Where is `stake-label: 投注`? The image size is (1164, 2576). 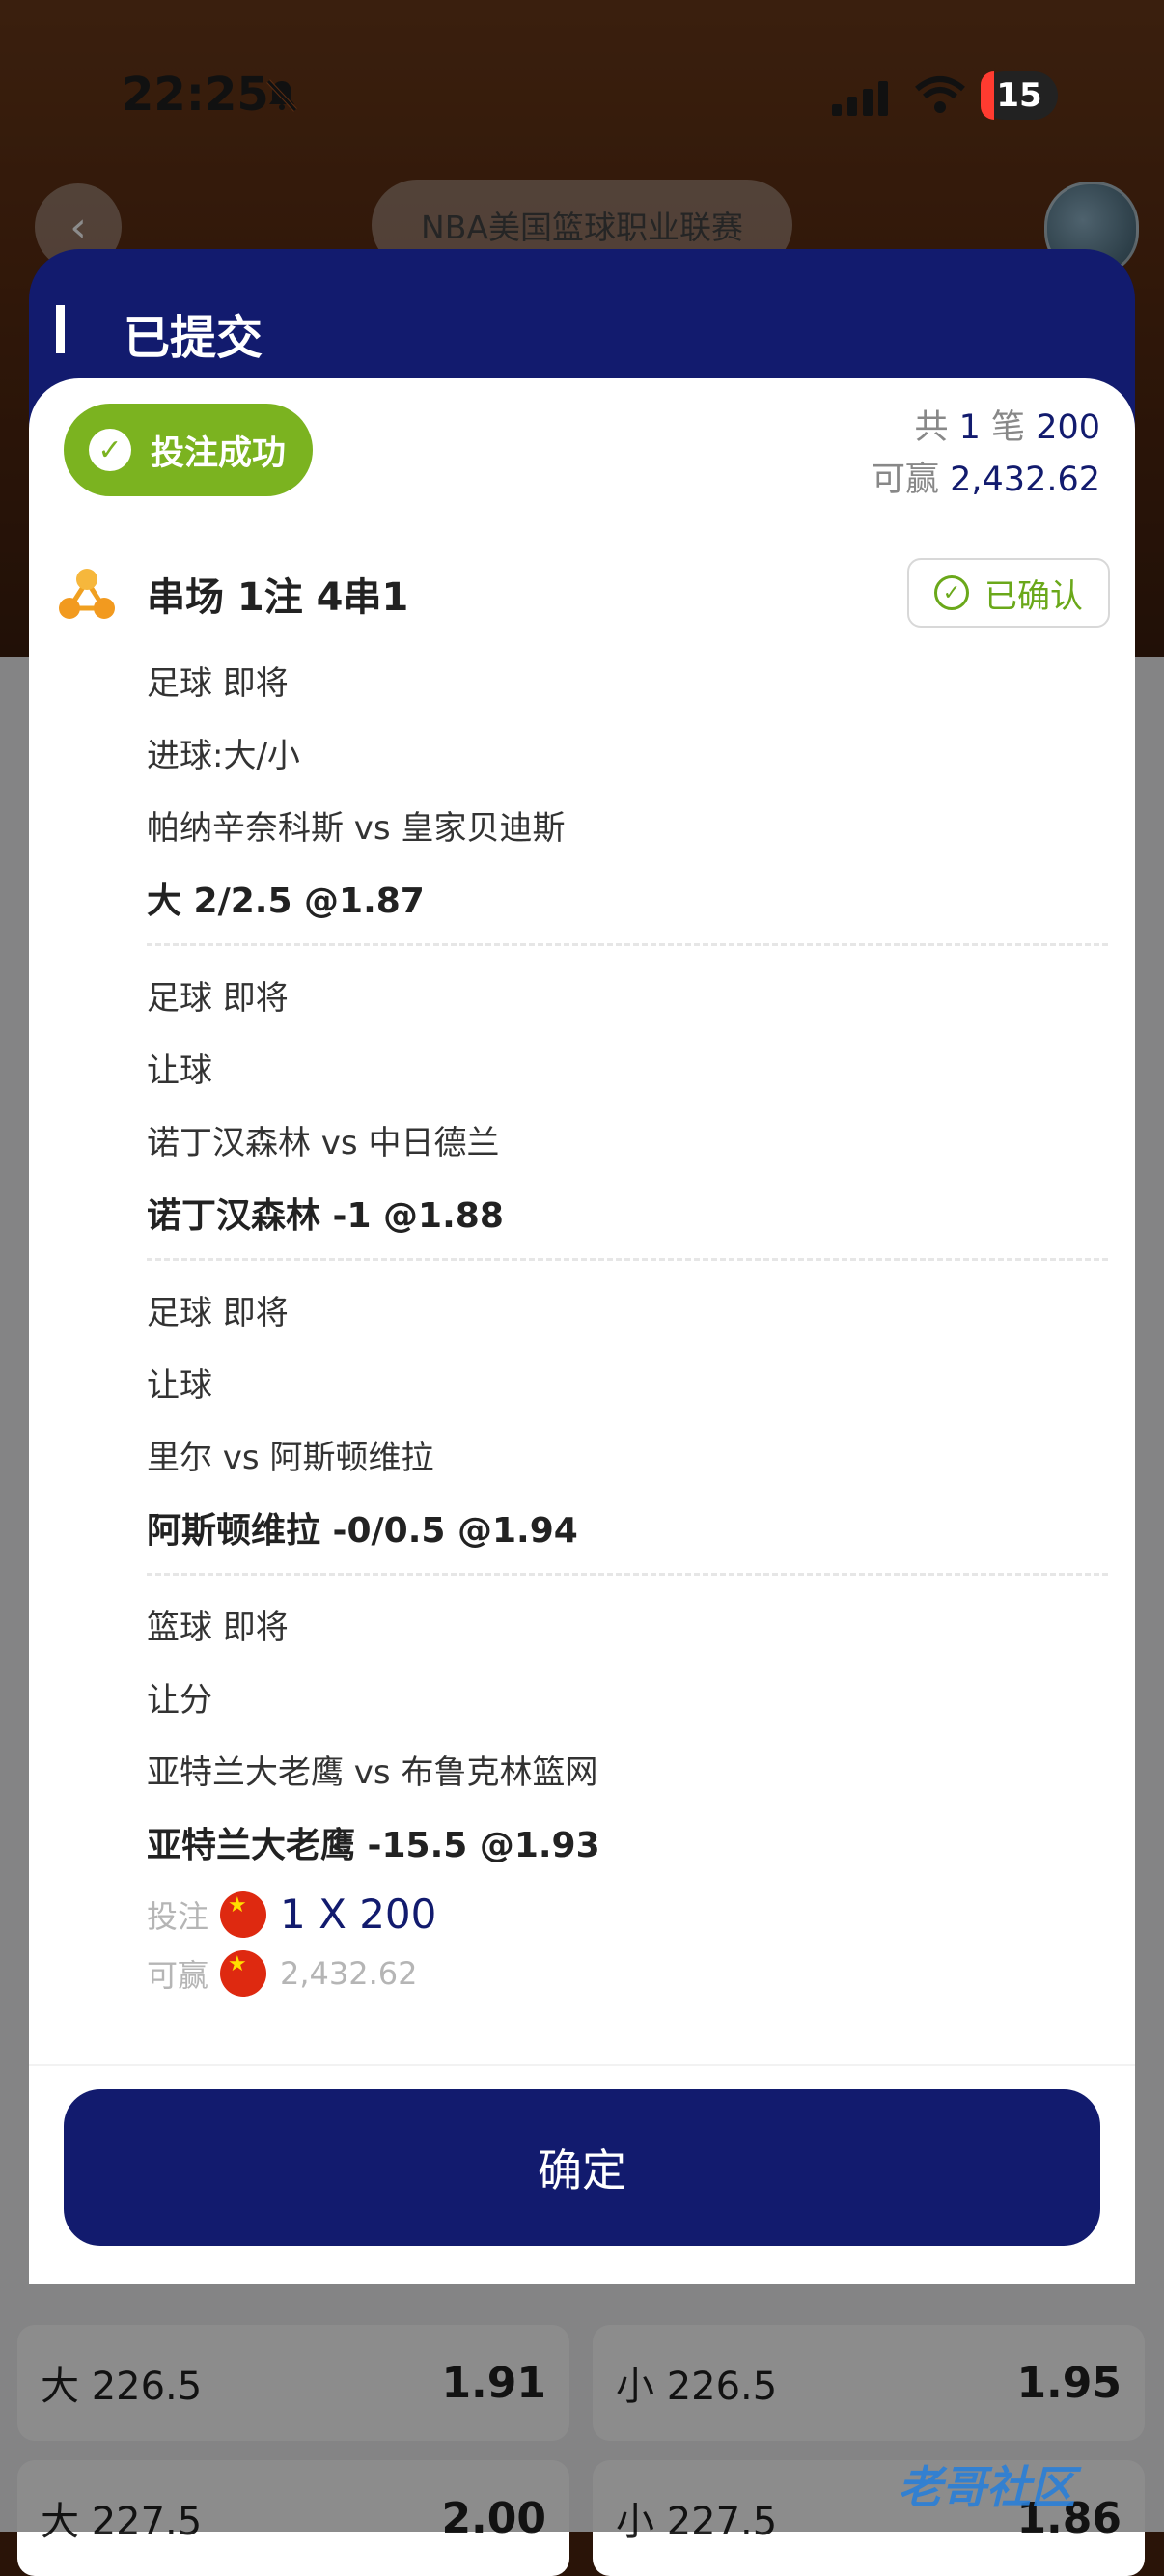
stake-label: 投注 is located at coordinates (178, 1916).